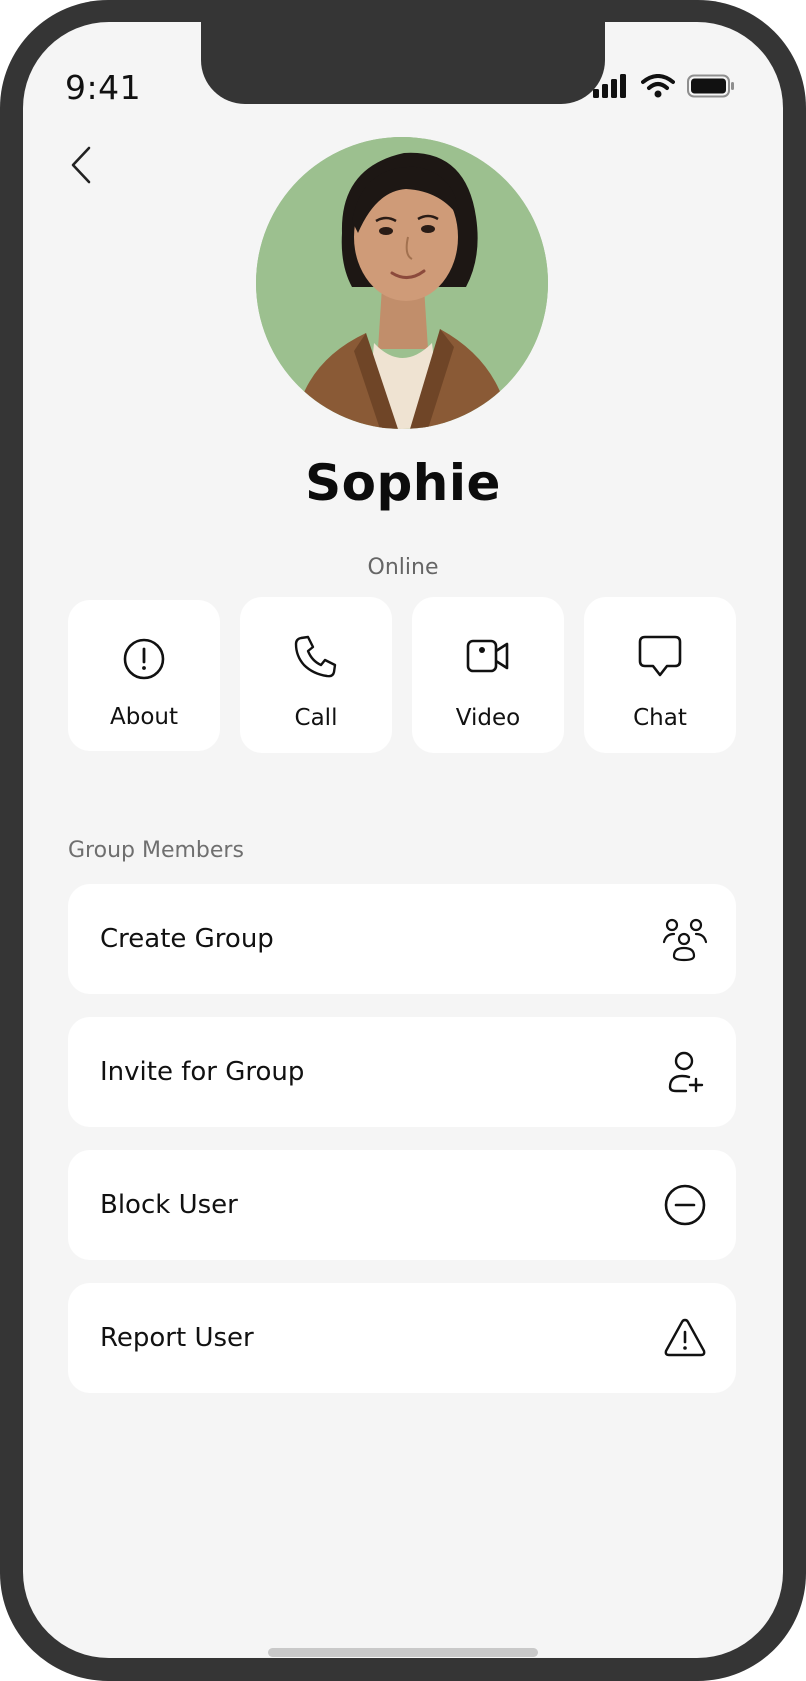 The image size is (806, 1681). Describe the element at coordinates (402, 675) in the screenshot. I see `action-bar: About Call Video Chat` at that location.